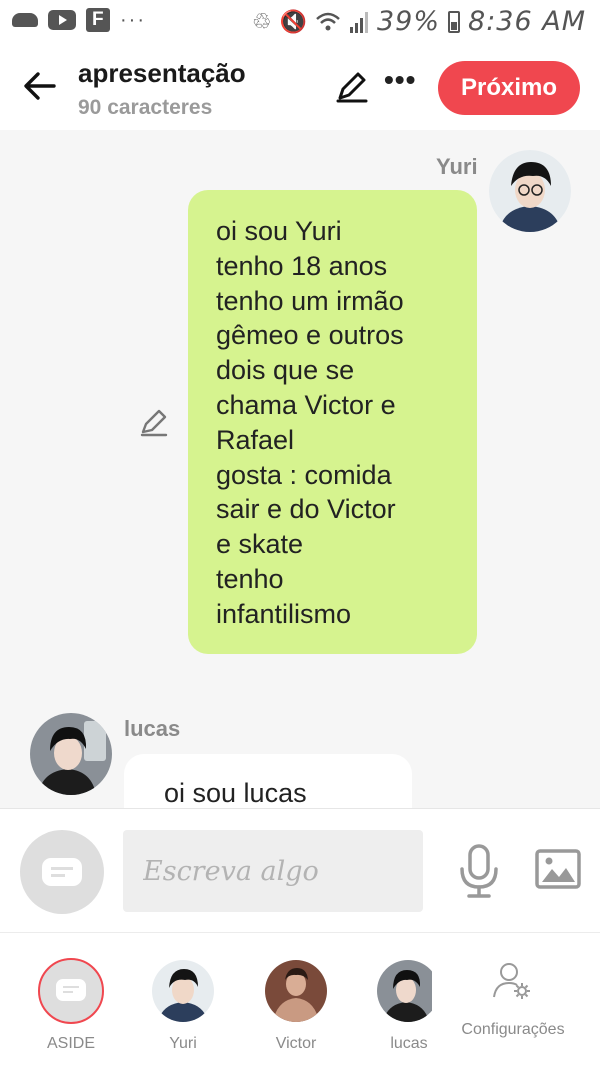 Image resolution: width=600 pixels, height=1067 pixels. I want to click on tab-victor: Victor, so click(296, 1000).